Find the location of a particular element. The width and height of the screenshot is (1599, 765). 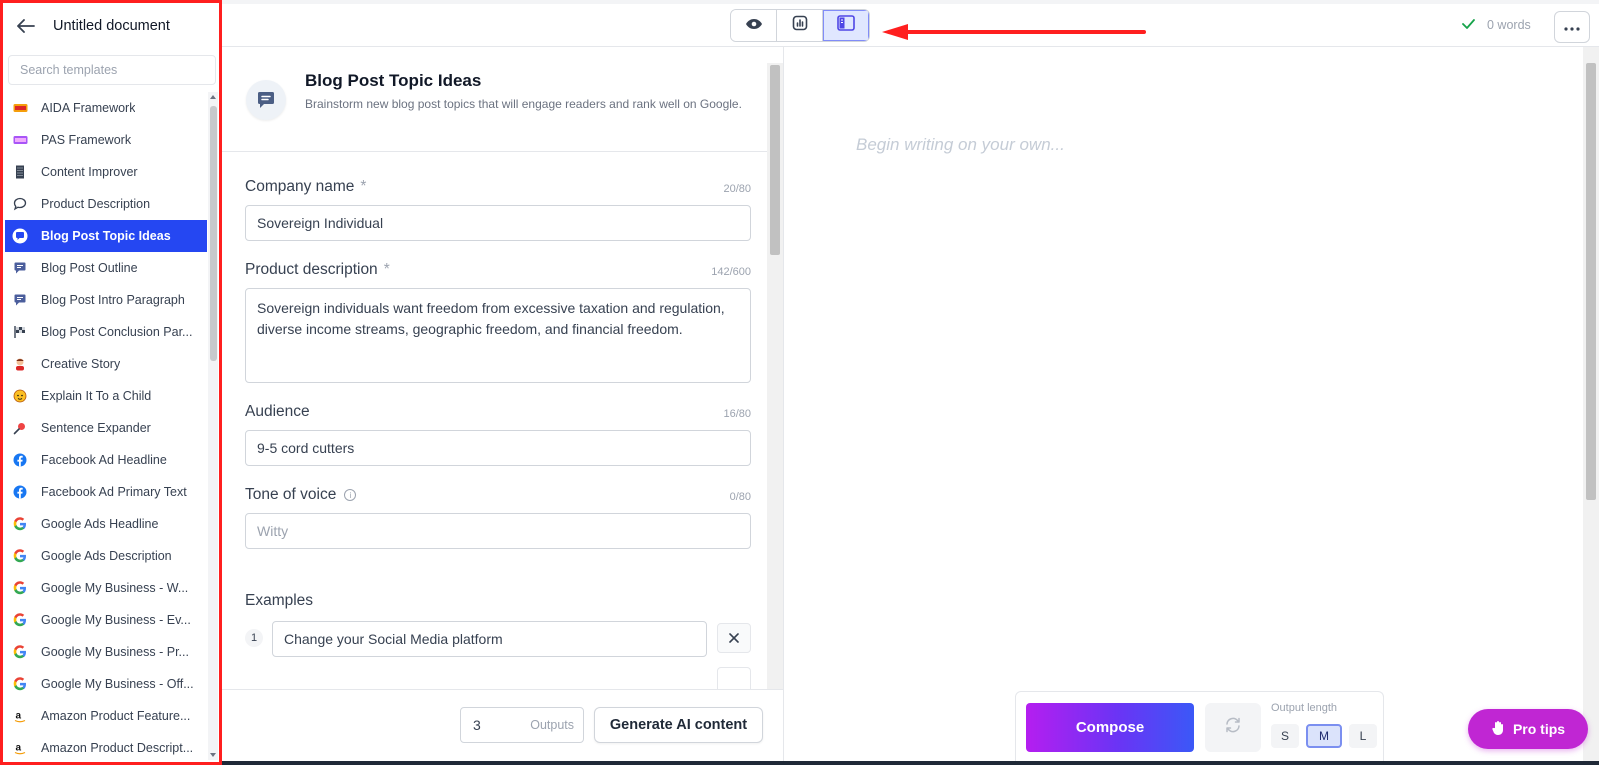

sidebar-item-aida-framework: AIDA Framework is located at coordinates (105, 108).